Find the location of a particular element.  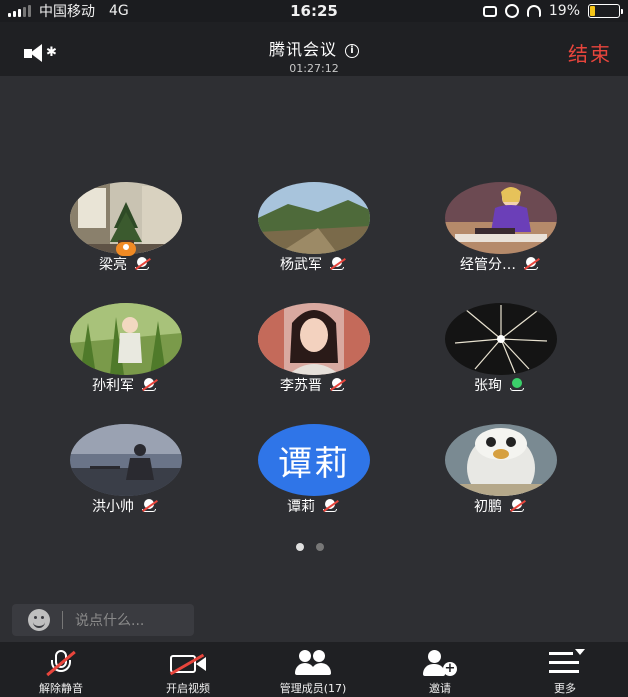

start-video-button: 开启视频 is located at coordinates (188, 669).